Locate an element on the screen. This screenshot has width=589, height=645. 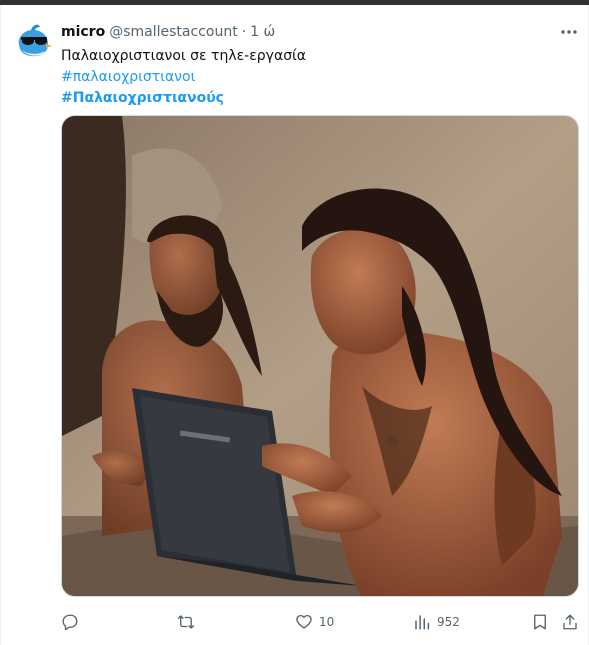
tweet-header: micro @smallestaccount · 1 ώ is located at coordinates (168, 32).